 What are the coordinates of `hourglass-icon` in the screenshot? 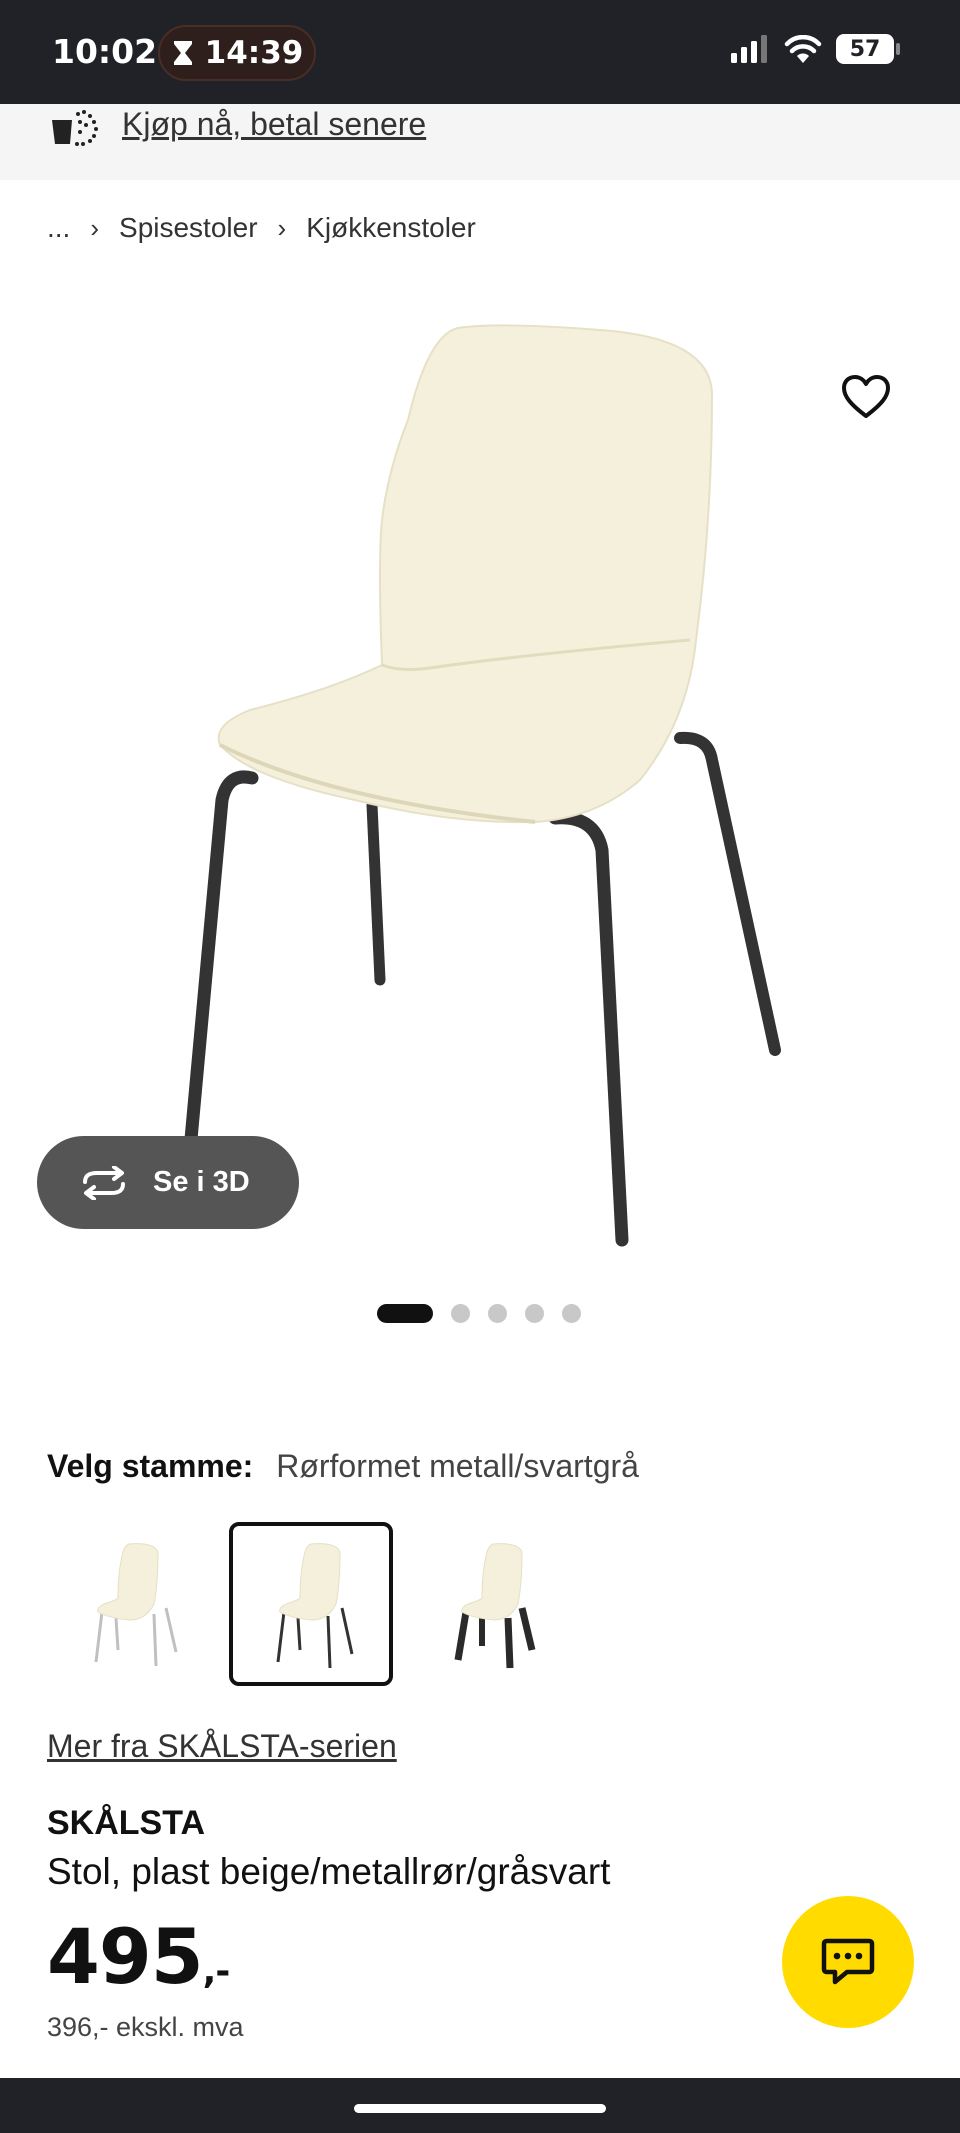 It's located at (182, 53).